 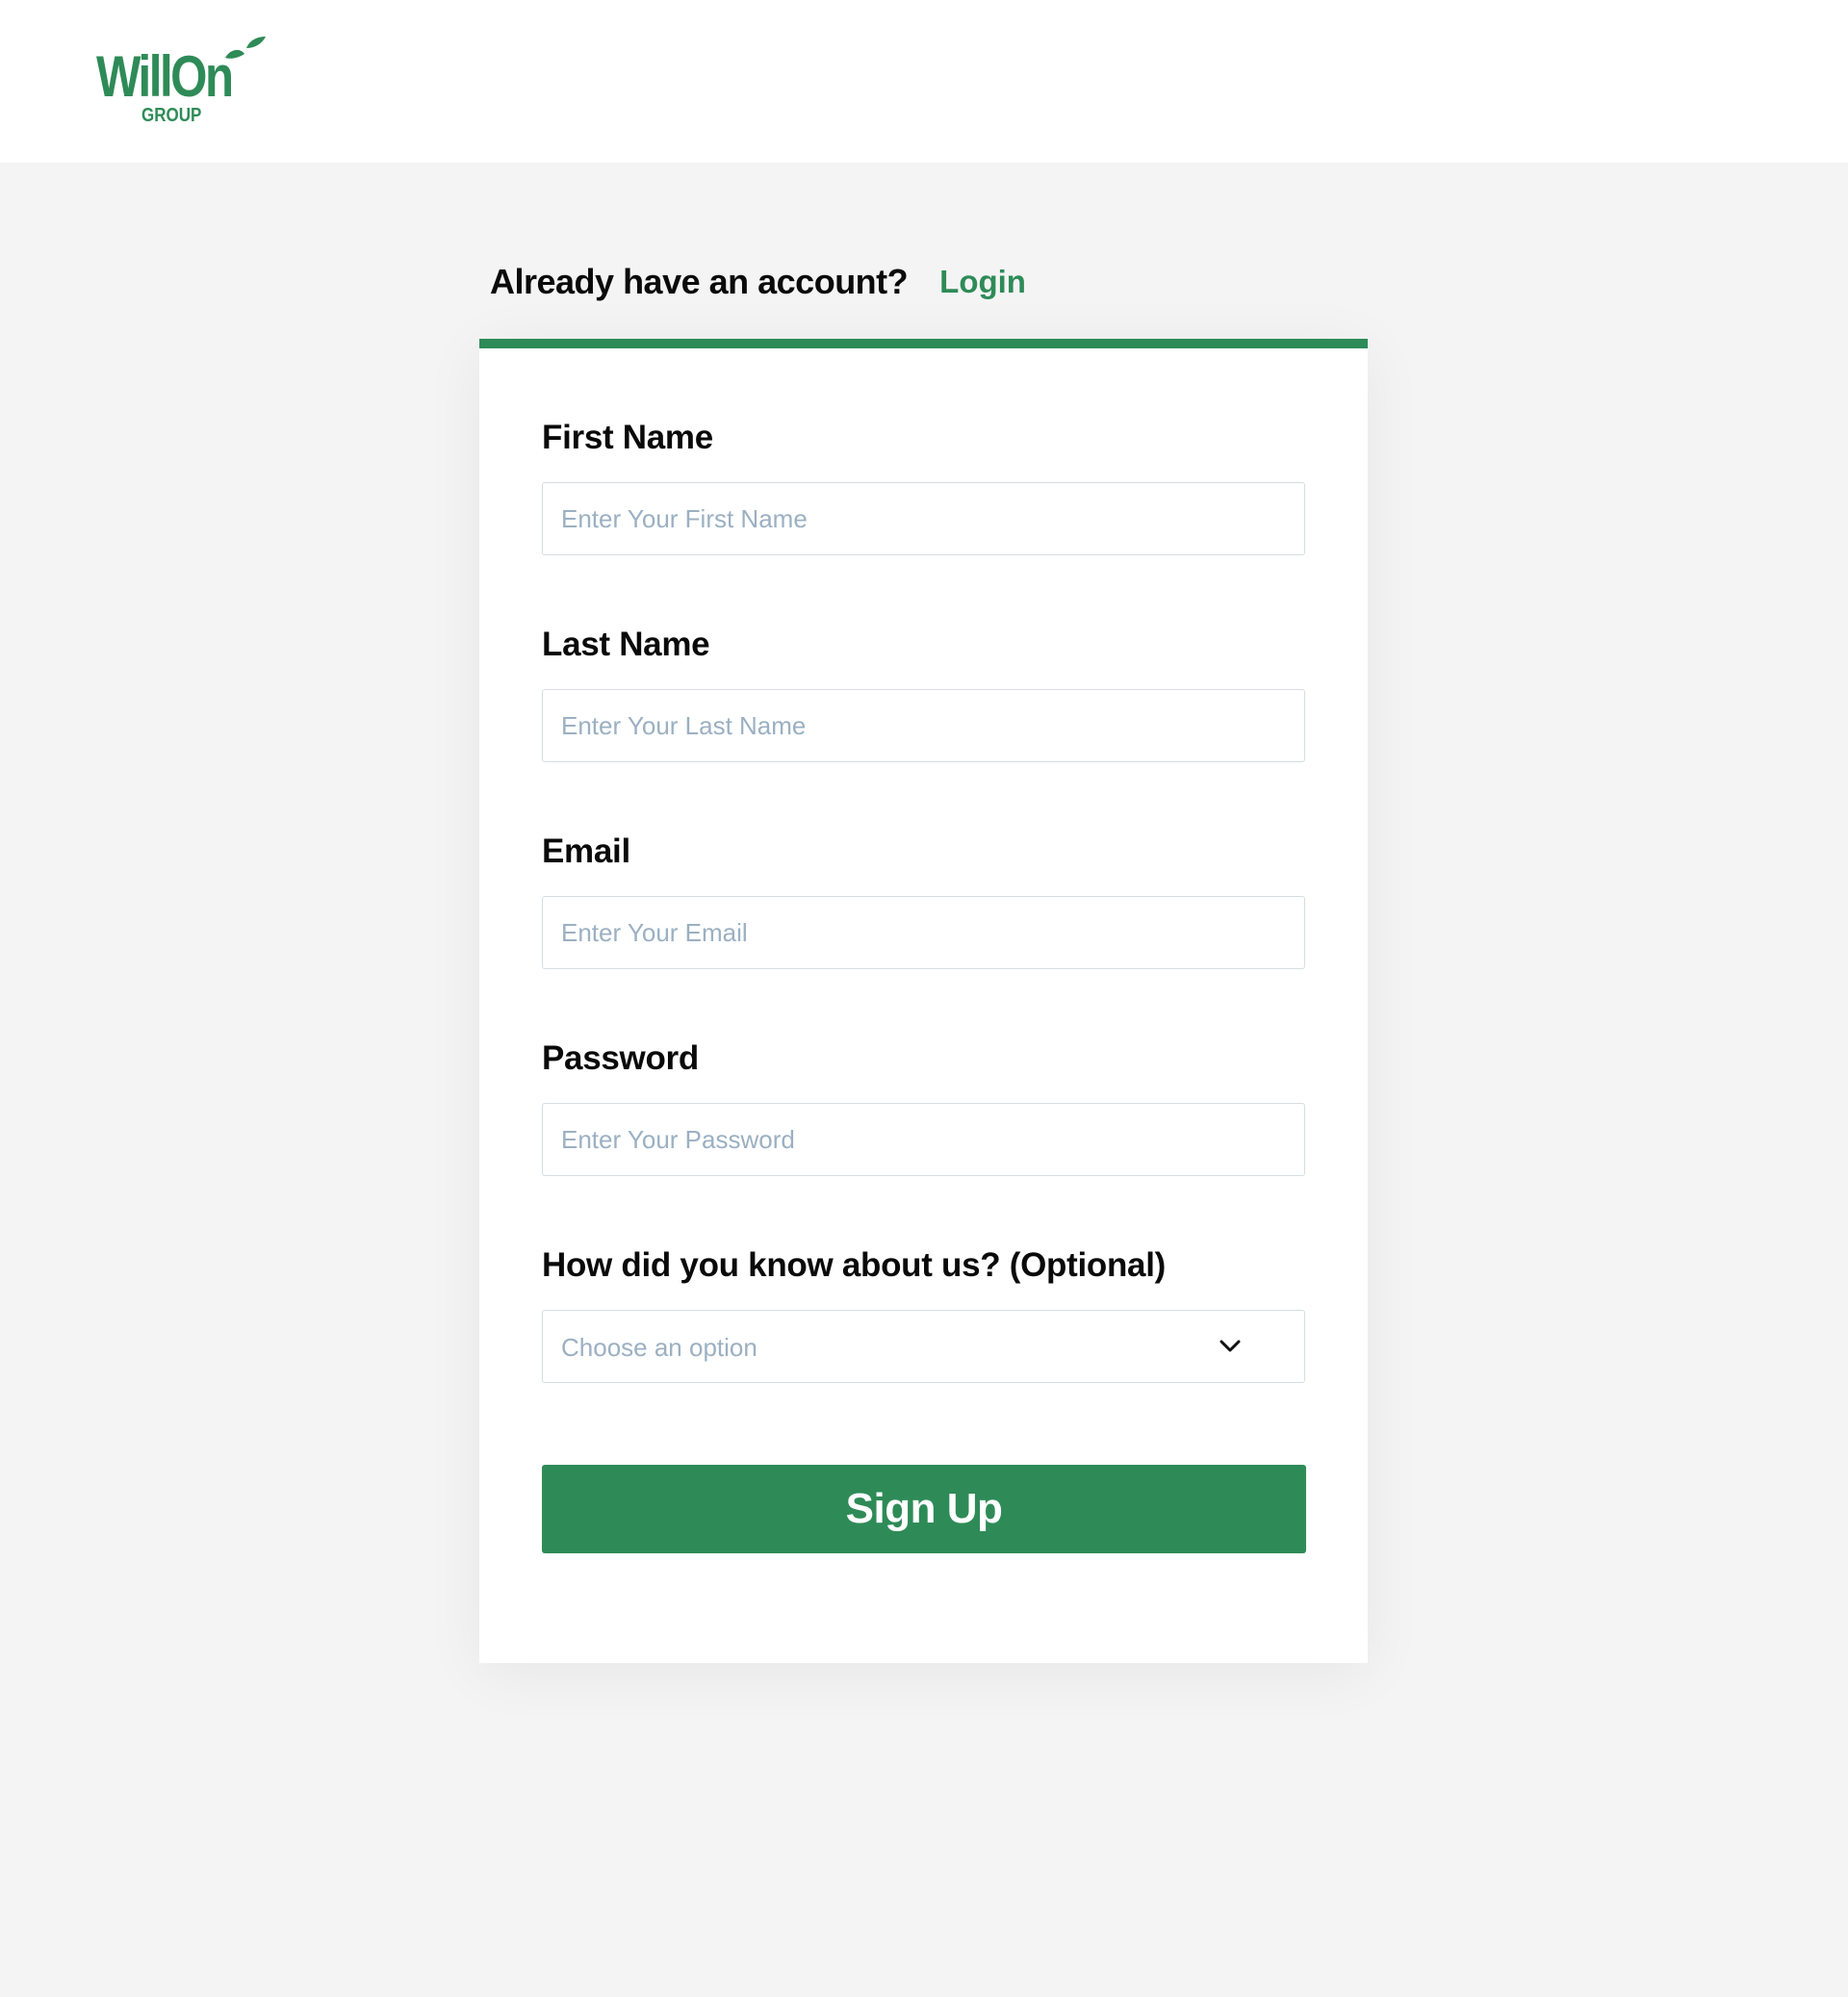 I want to click on login-link: Login, so click(x=982, y=282).